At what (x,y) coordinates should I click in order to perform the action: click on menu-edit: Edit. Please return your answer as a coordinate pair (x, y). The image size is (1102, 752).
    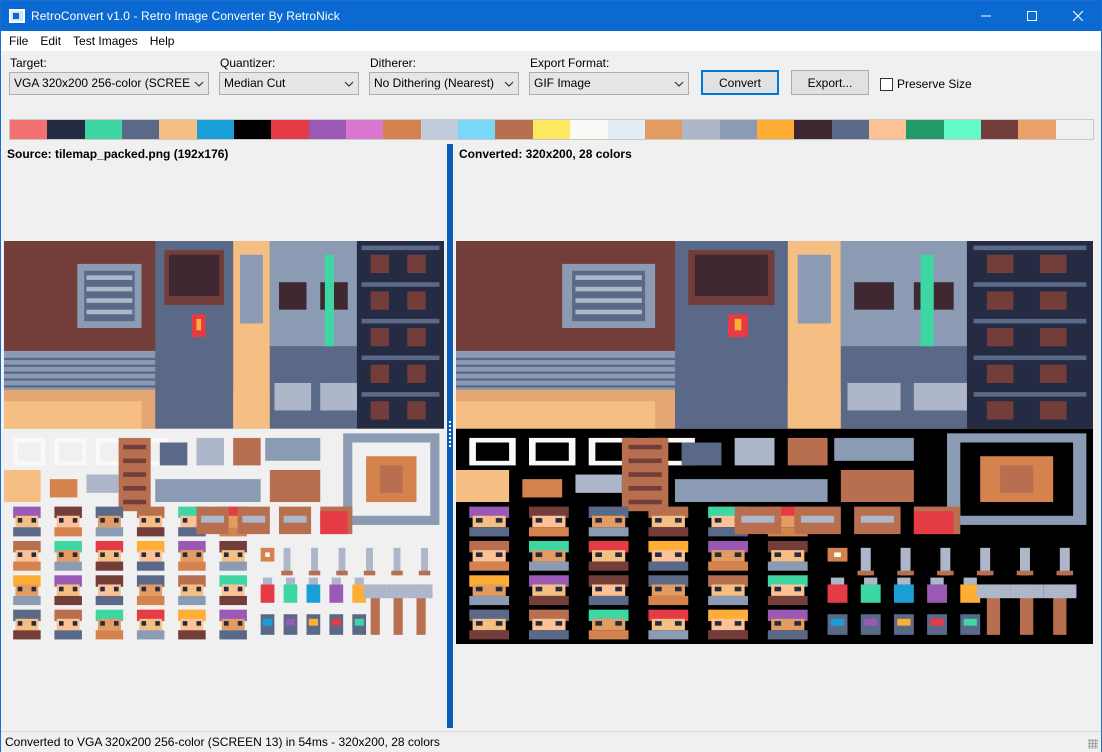
    Looking at the image, I should click on (50, 41).